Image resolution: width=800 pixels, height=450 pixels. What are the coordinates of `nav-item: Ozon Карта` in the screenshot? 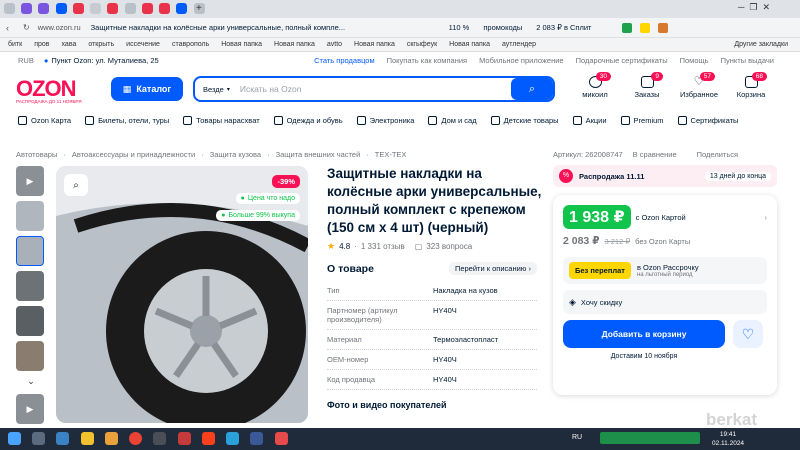 It's located at (44, 120).